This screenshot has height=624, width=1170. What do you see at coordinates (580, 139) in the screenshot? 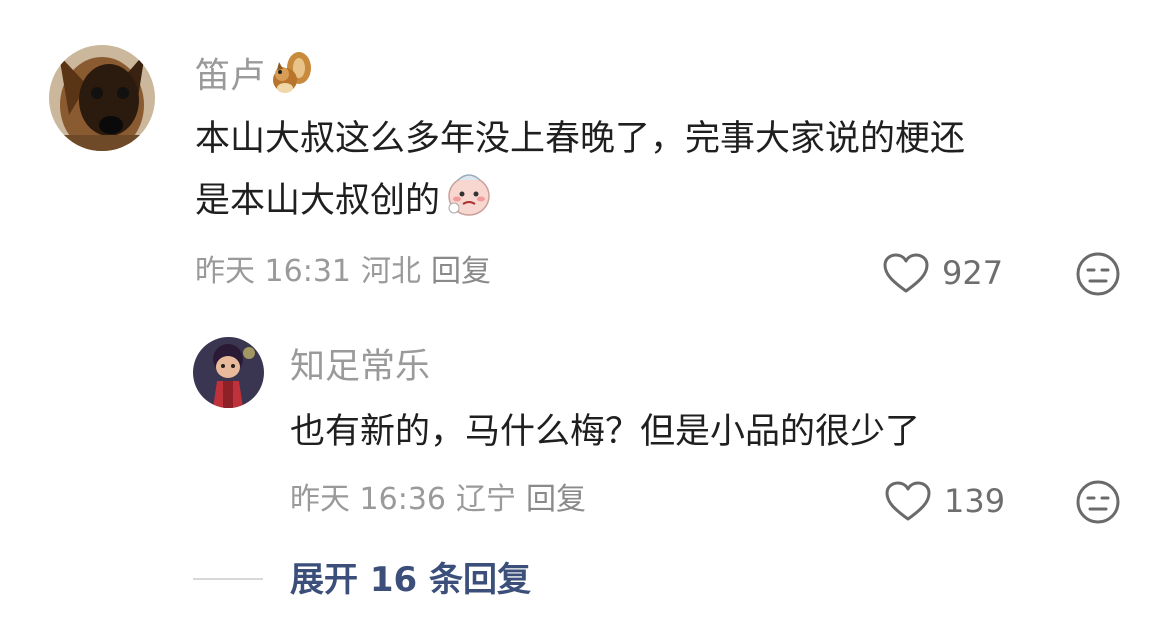
I see `comment-line: 本山大叔这么多年没上春晚了，完事大家说的梗还` at bounding box center [580, 139].